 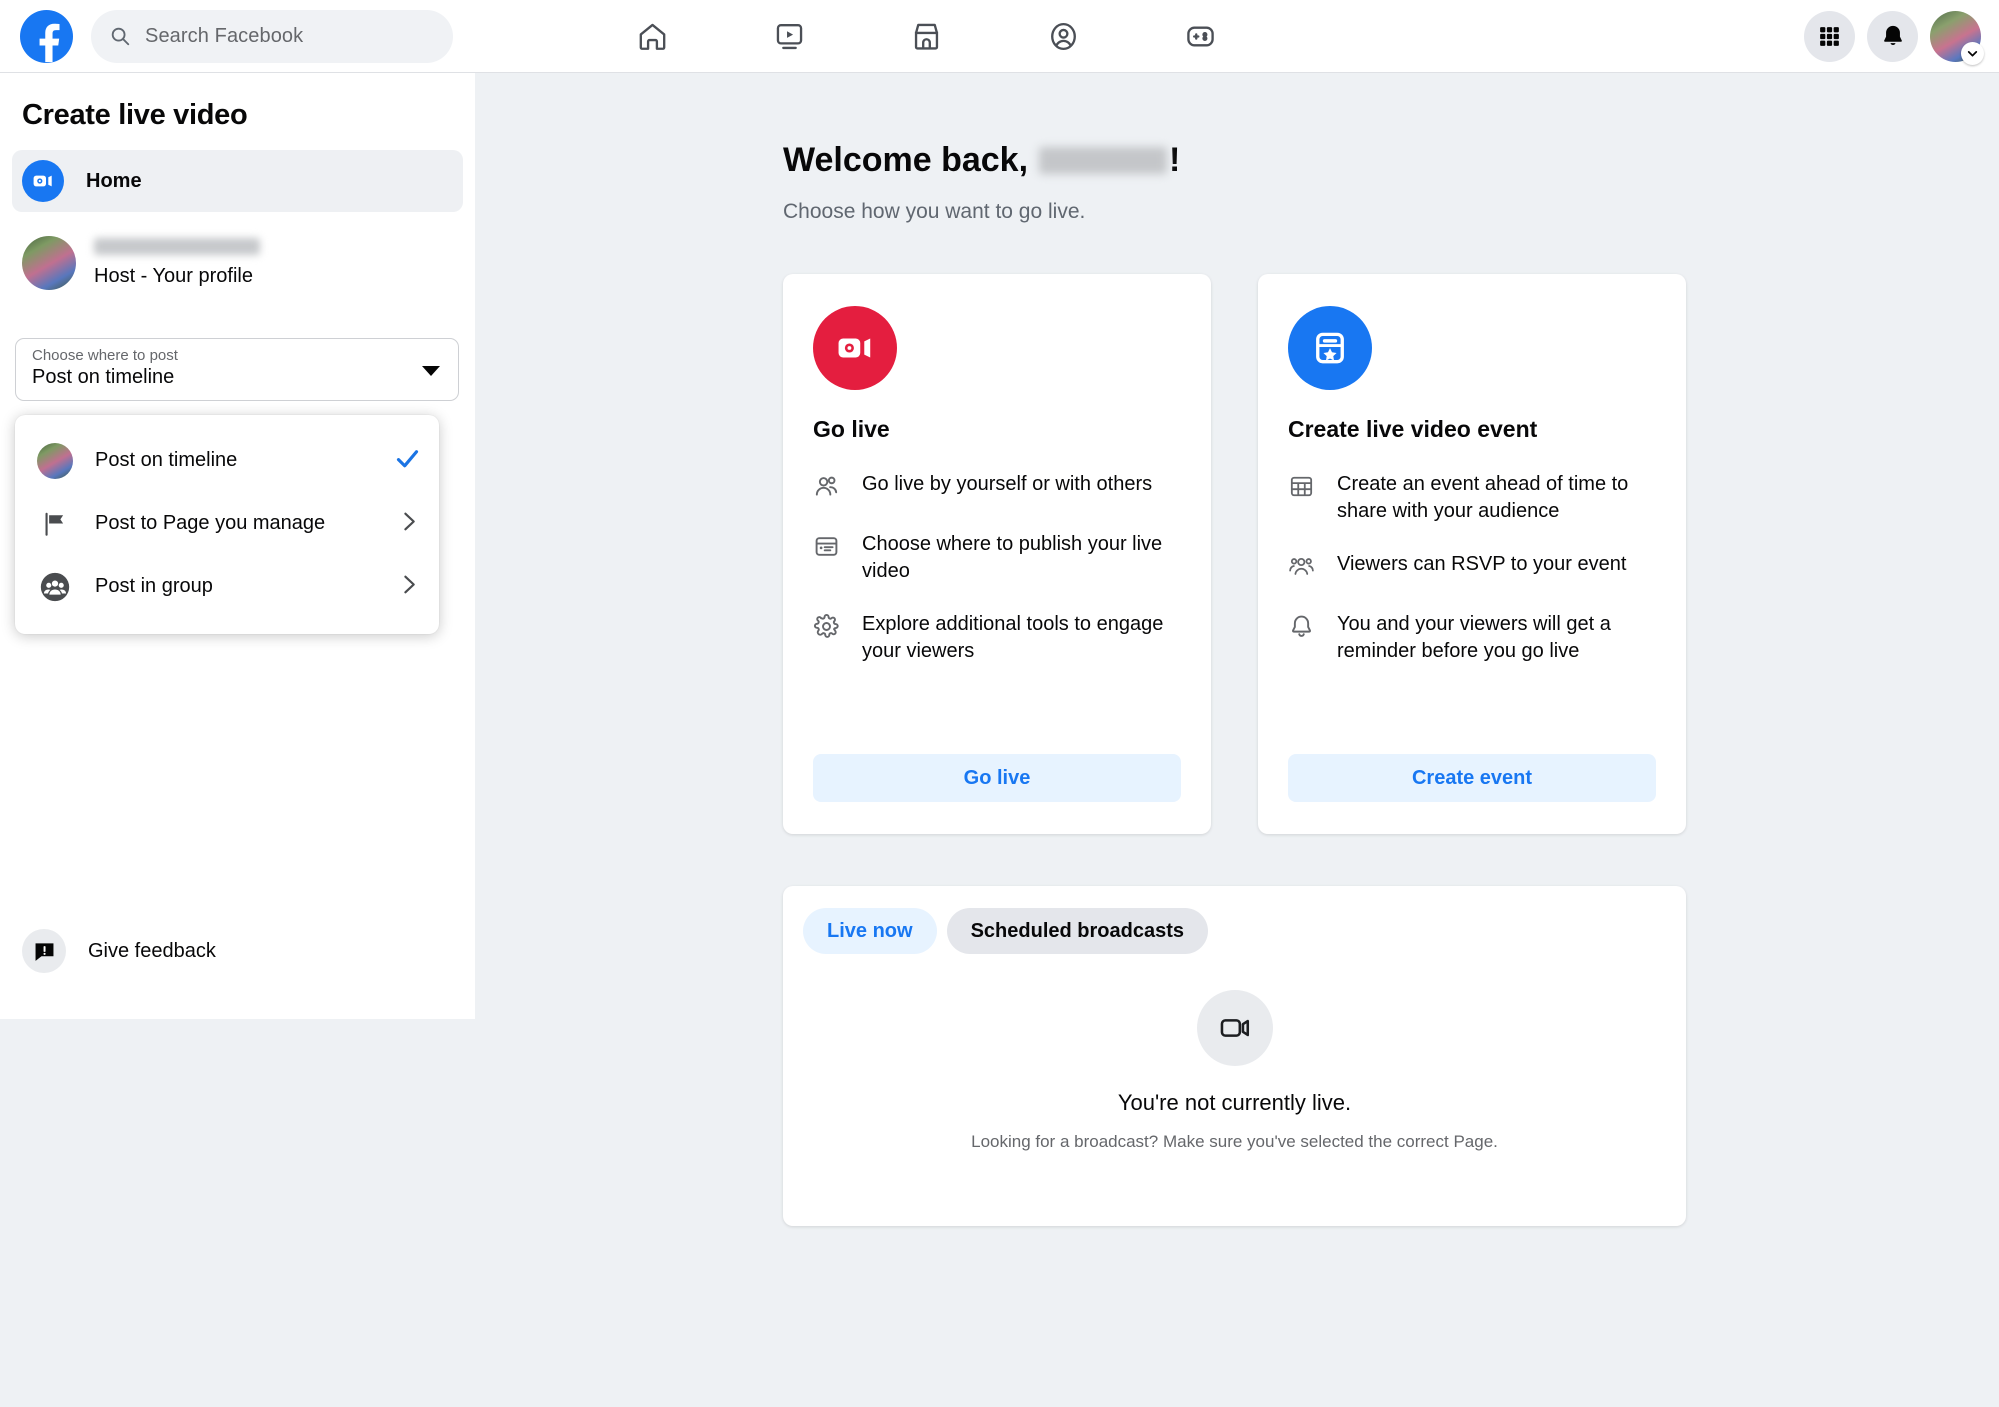 What do you see at coordinates (166, 460) in the screenshot?
I see `dropdown-option-label: Post on timeline` at bounding box center [166, 460].